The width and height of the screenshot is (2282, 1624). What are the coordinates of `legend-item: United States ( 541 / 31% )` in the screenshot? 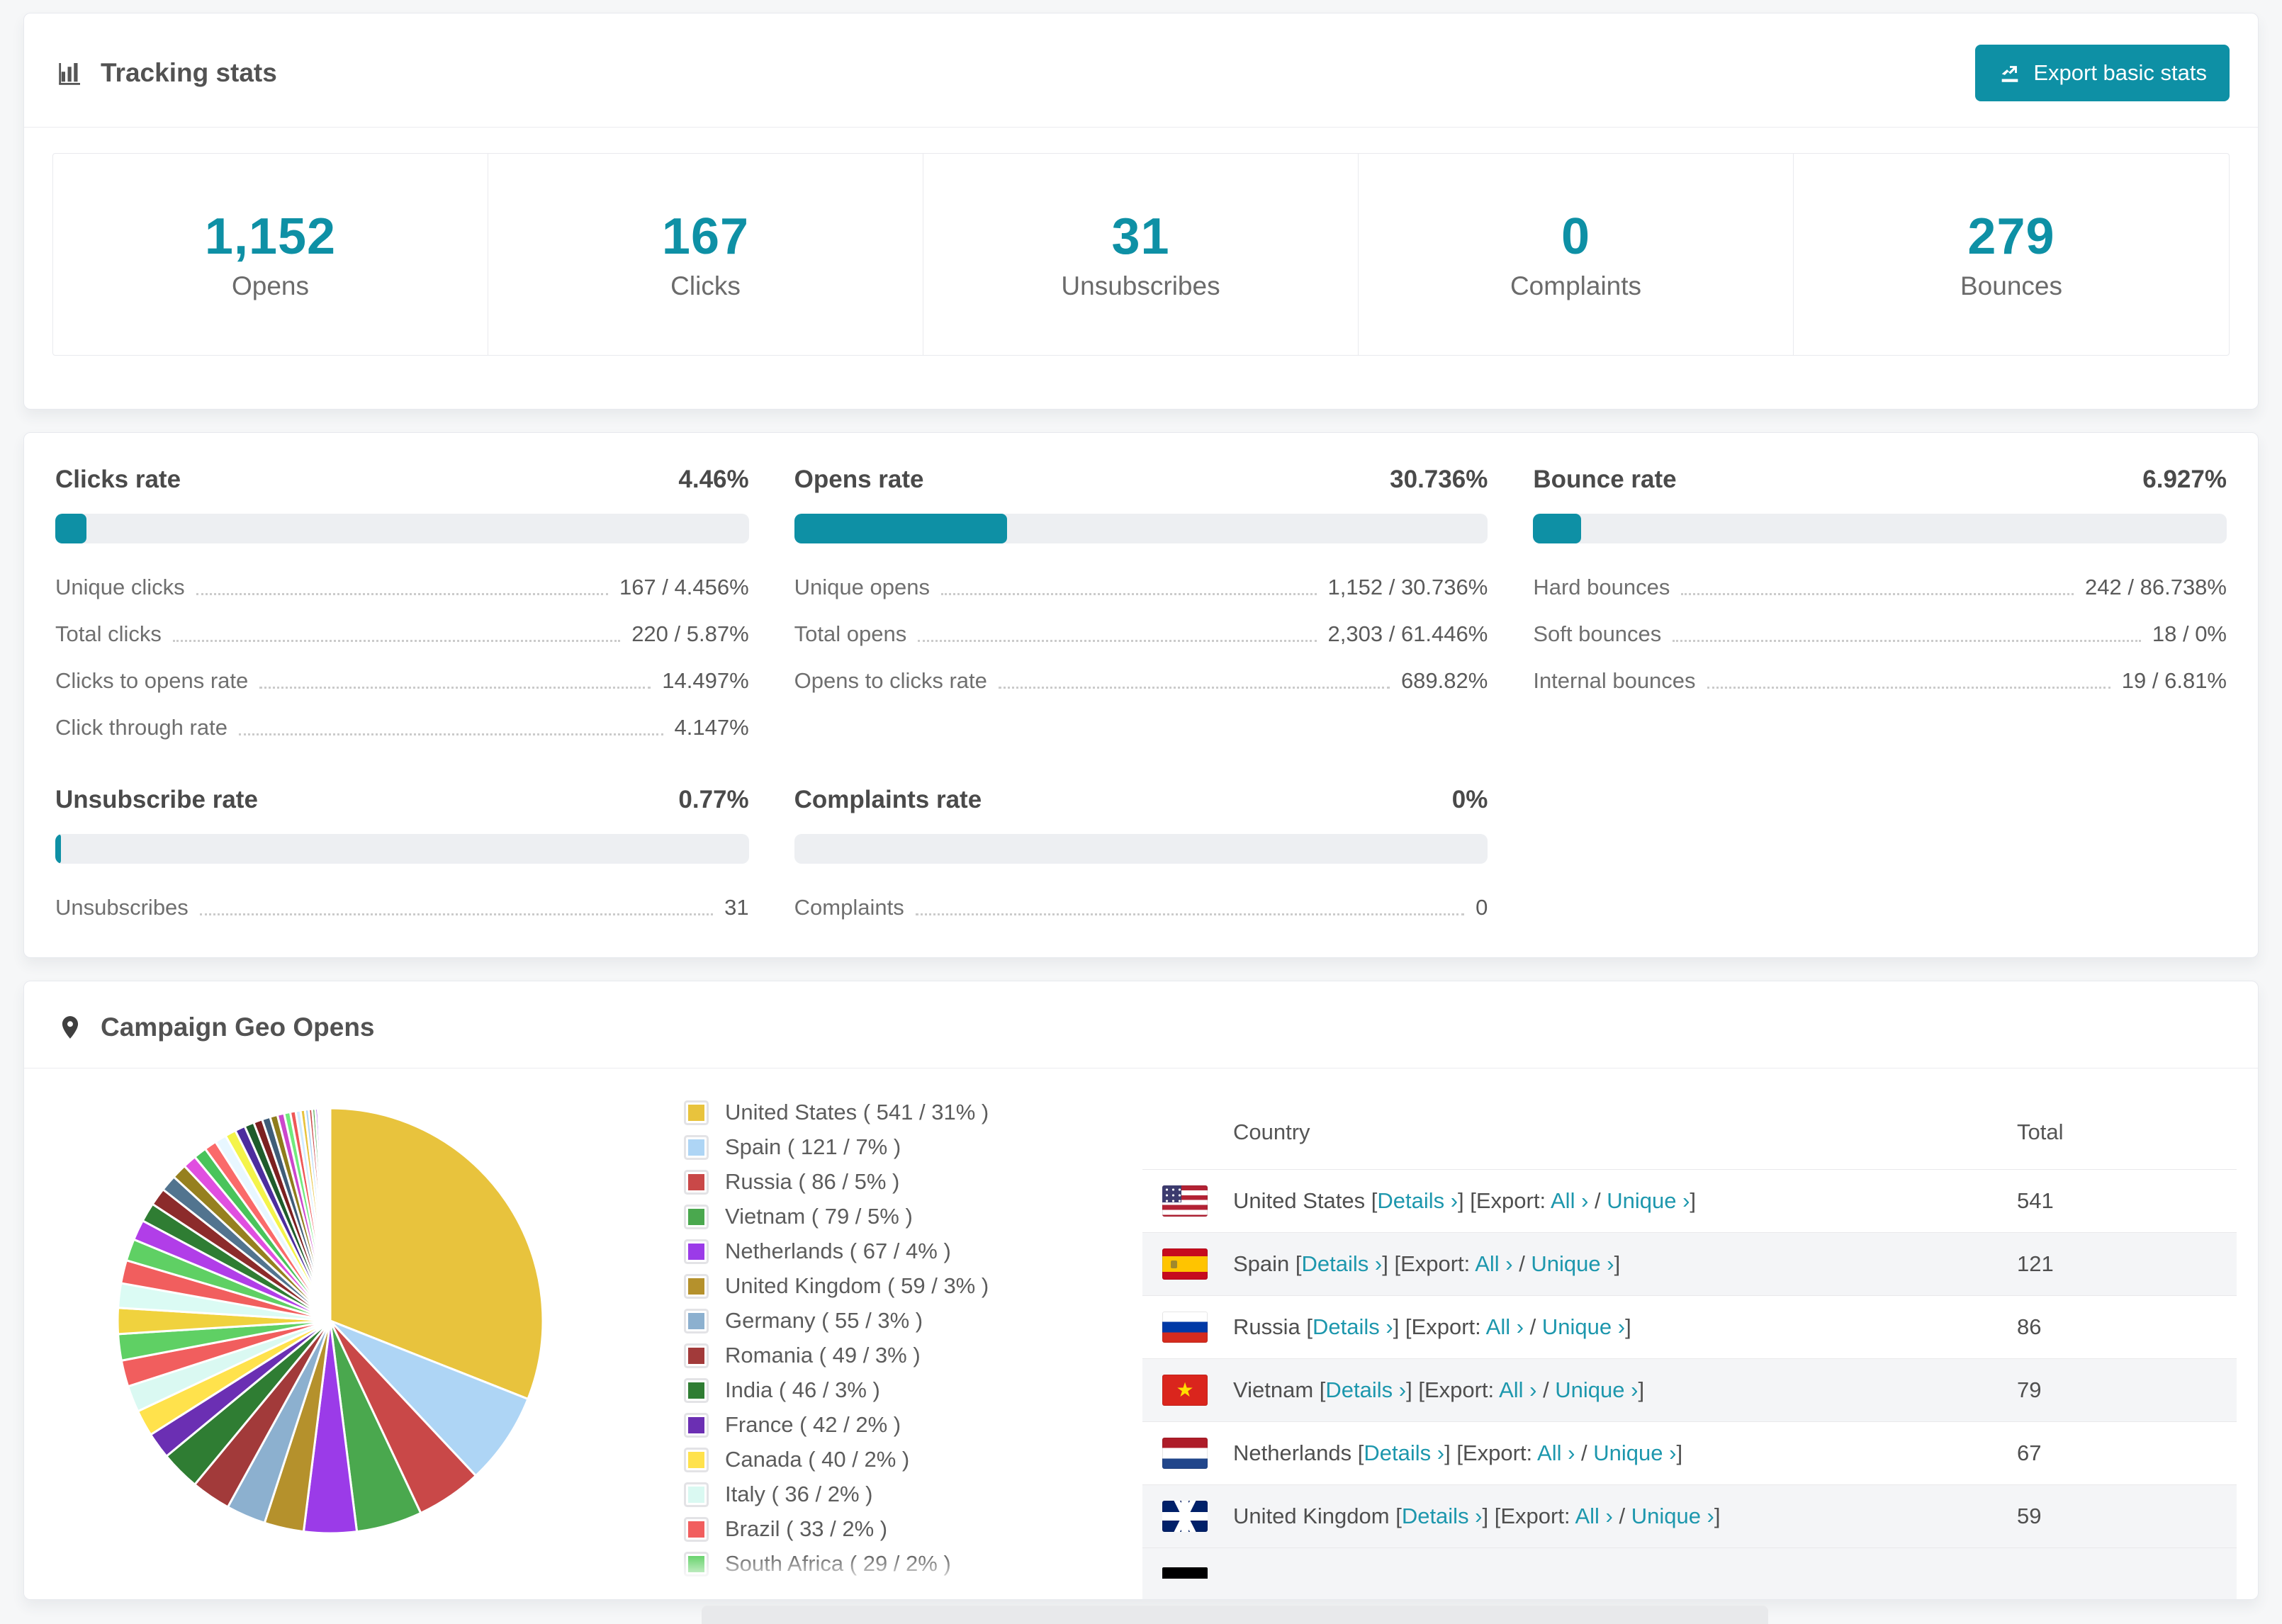 It's located at (905, 1113).